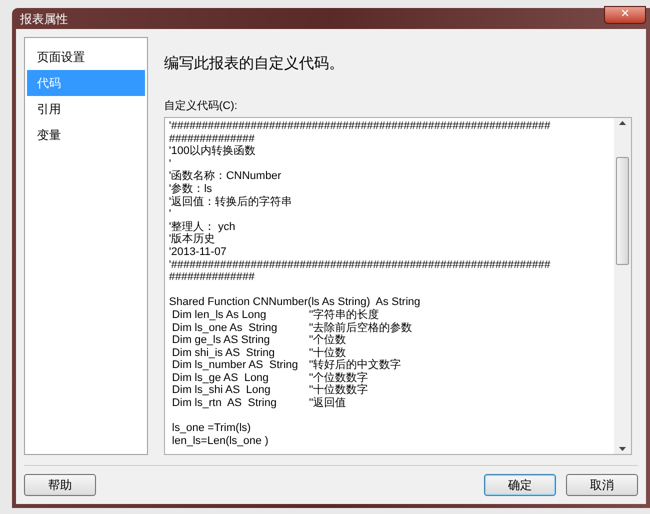 The width and height of the screenshot is (650, 514). Describe the element at coordinates (221, 340) in the screenshot. I see `code-line: Dim ge_ls AS String` at that location.